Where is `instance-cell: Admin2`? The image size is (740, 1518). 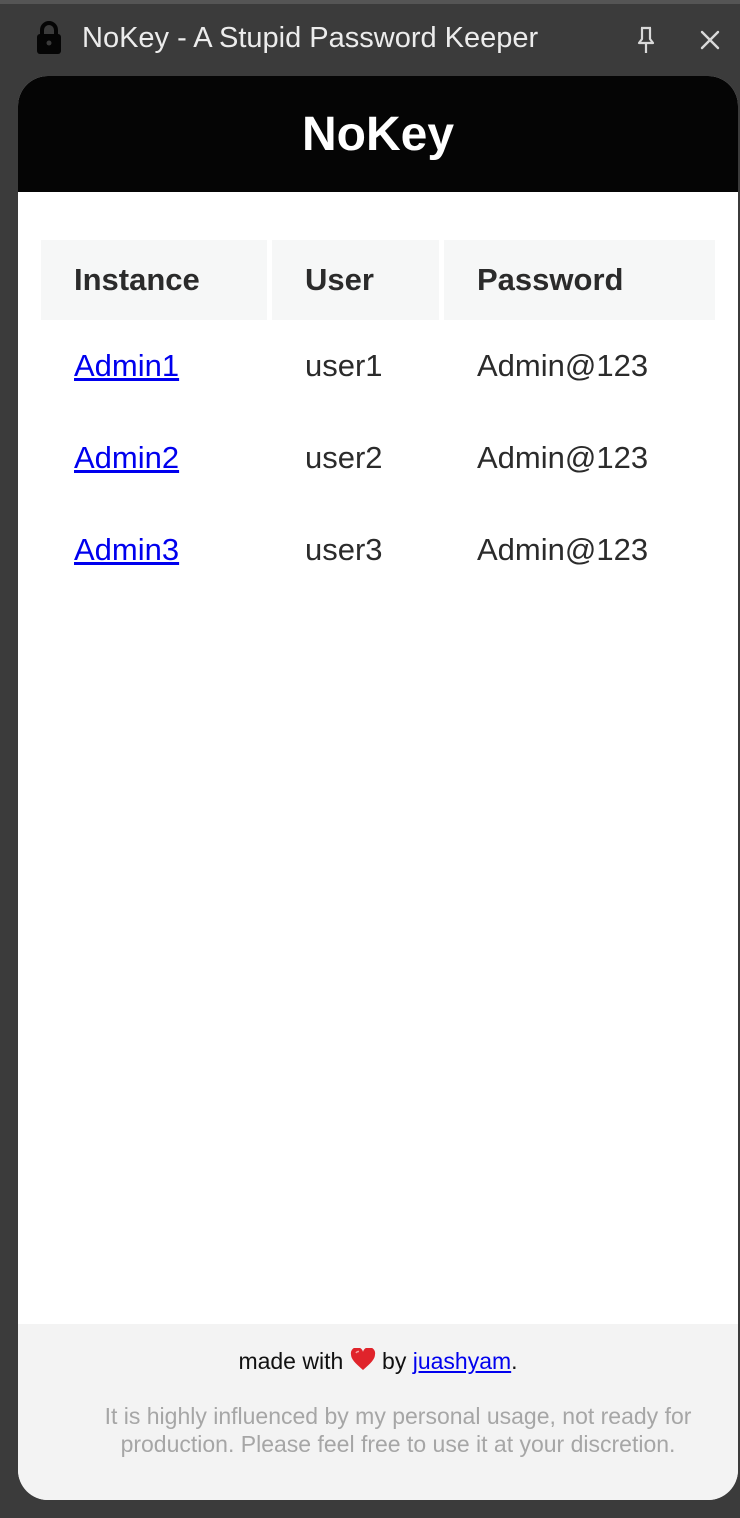 instance-cell: Admin2 is located at coordinates (156, 458).